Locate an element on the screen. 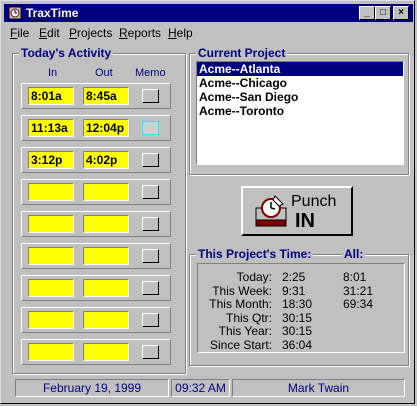  menu-edit-rest: dit is located at coordinates (53, 33).